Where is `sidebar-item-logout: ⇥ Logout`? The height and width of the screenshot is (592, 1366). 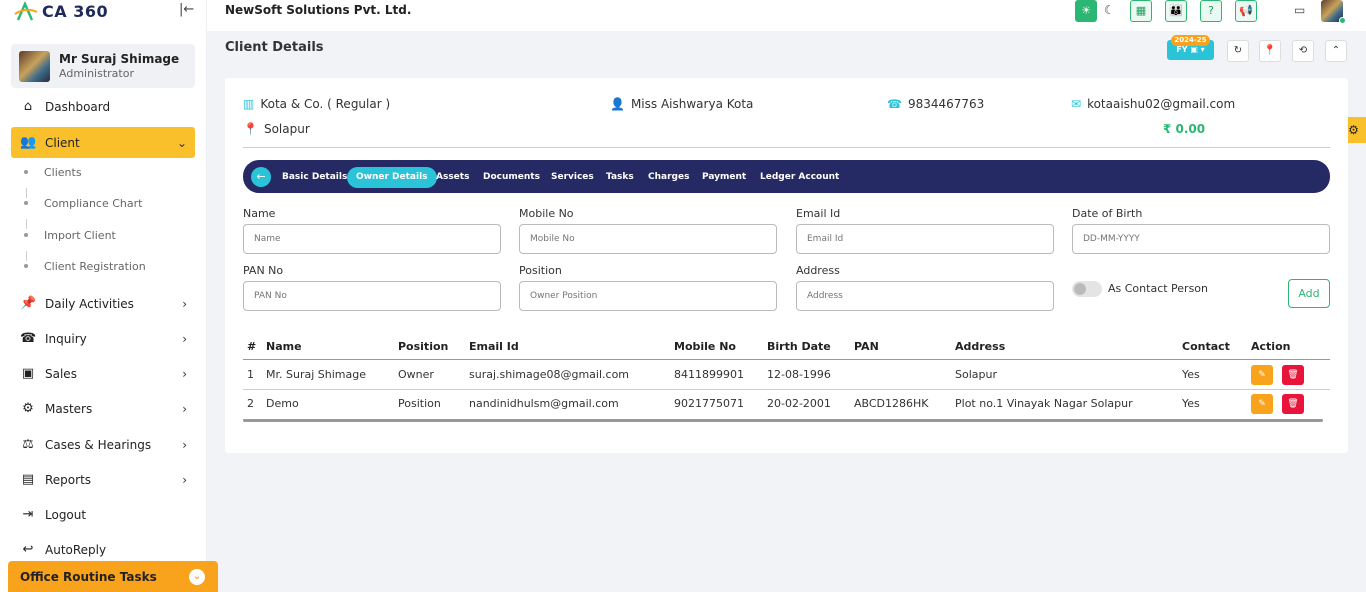
sidebar-item-logout: ⇥ Logout is located at coordinates (103, 514).